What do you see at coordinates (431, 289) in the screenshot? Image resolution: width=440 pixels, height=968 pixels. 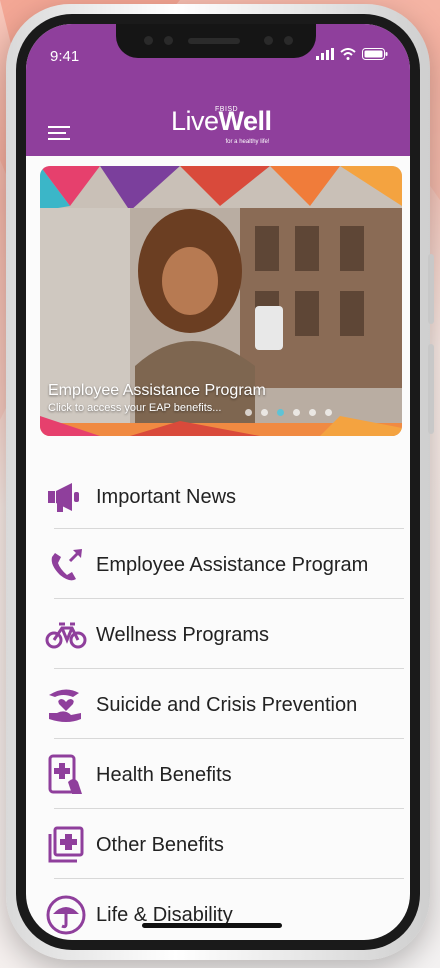 I see `volume-button` at bounding box center [431, 289].